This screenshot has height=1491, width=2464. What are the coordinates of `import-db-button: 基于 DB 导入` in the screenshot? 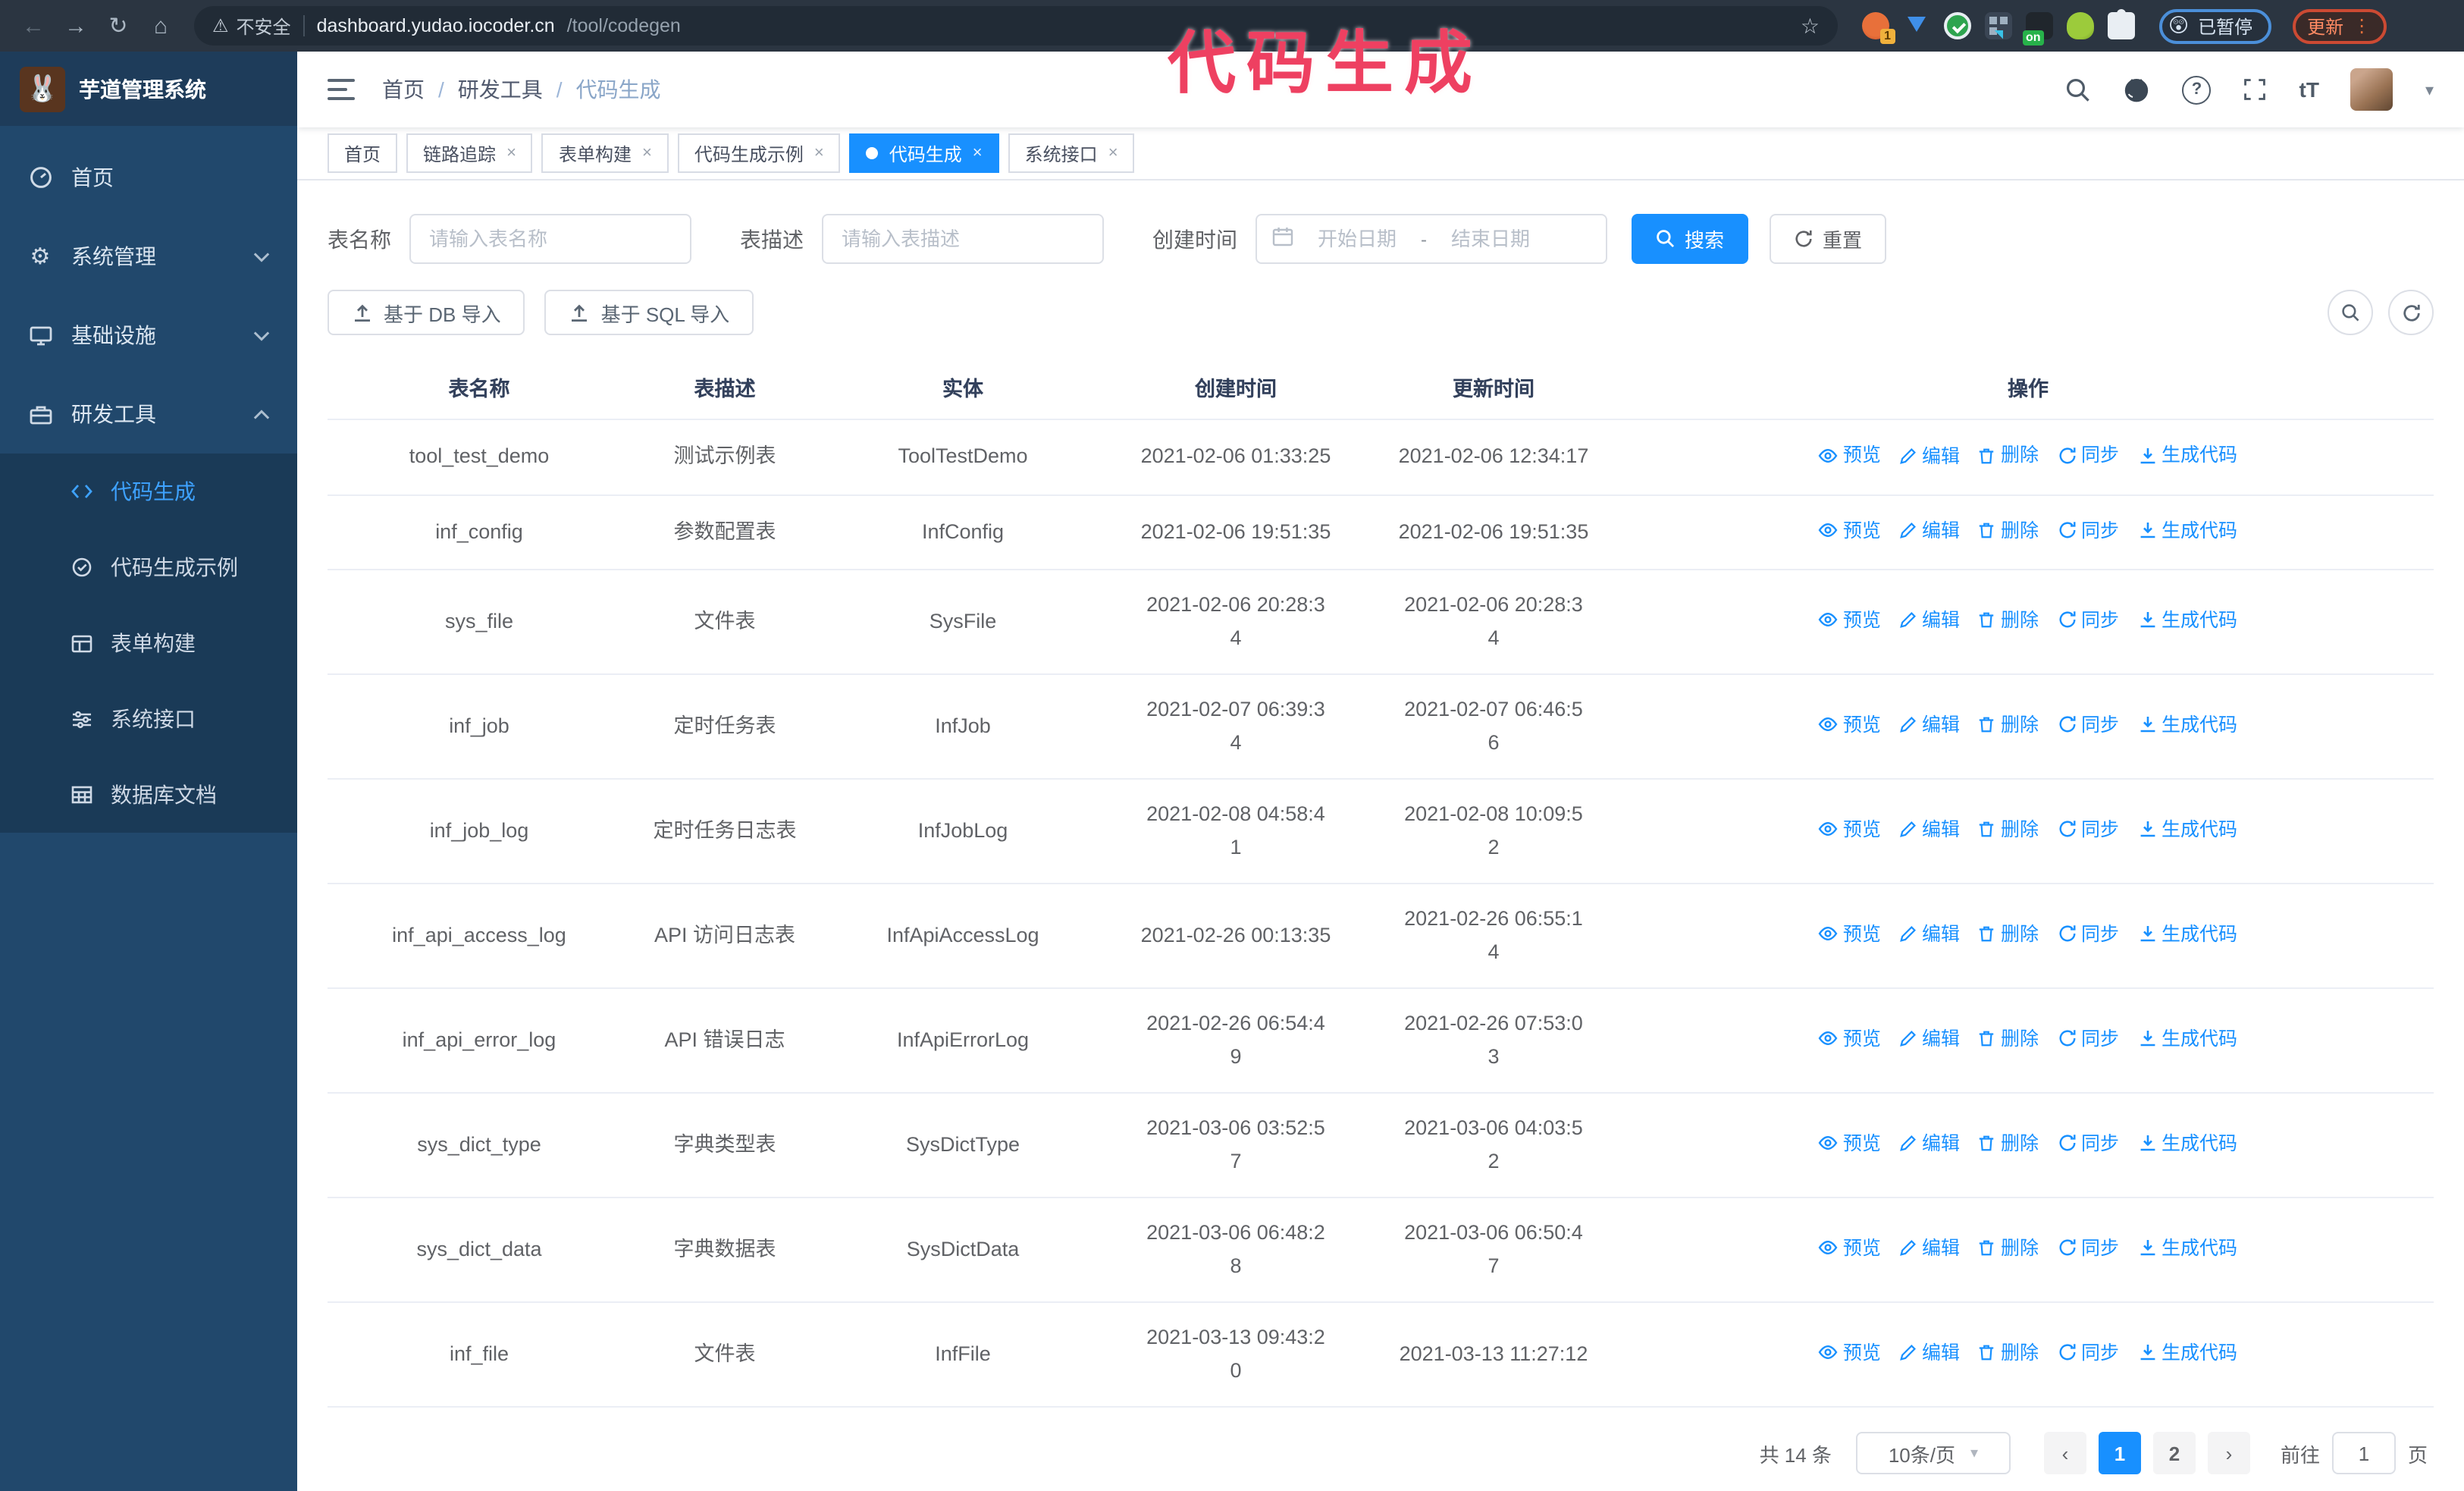 It's located at (427, 312).